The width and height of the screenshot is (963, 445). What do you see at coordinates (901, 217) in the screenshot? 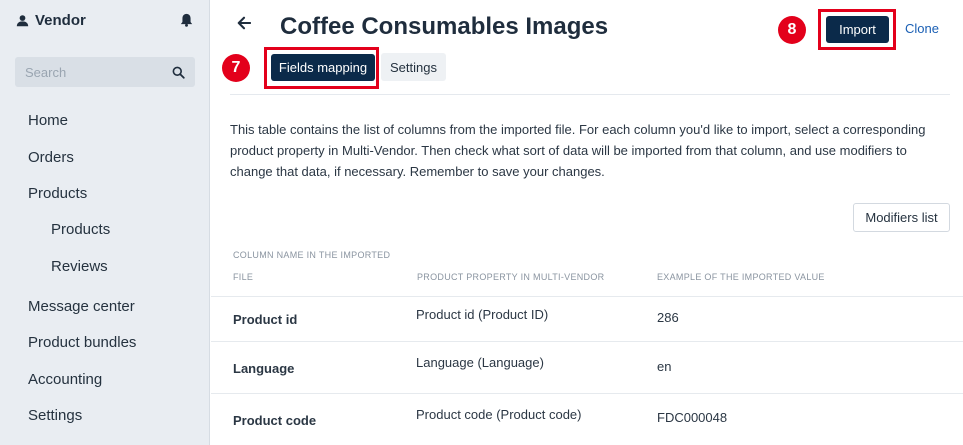
I see `modifiers-list-button: Modifiers list` at bounding box center [901, 217].